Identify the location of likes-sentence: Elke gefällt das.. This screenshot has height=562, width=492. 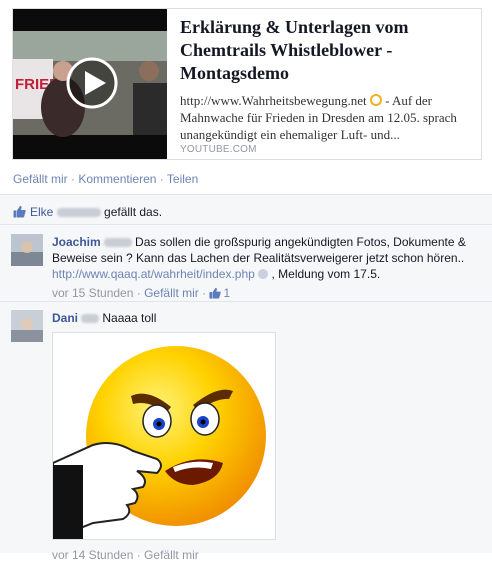
(87, 212).